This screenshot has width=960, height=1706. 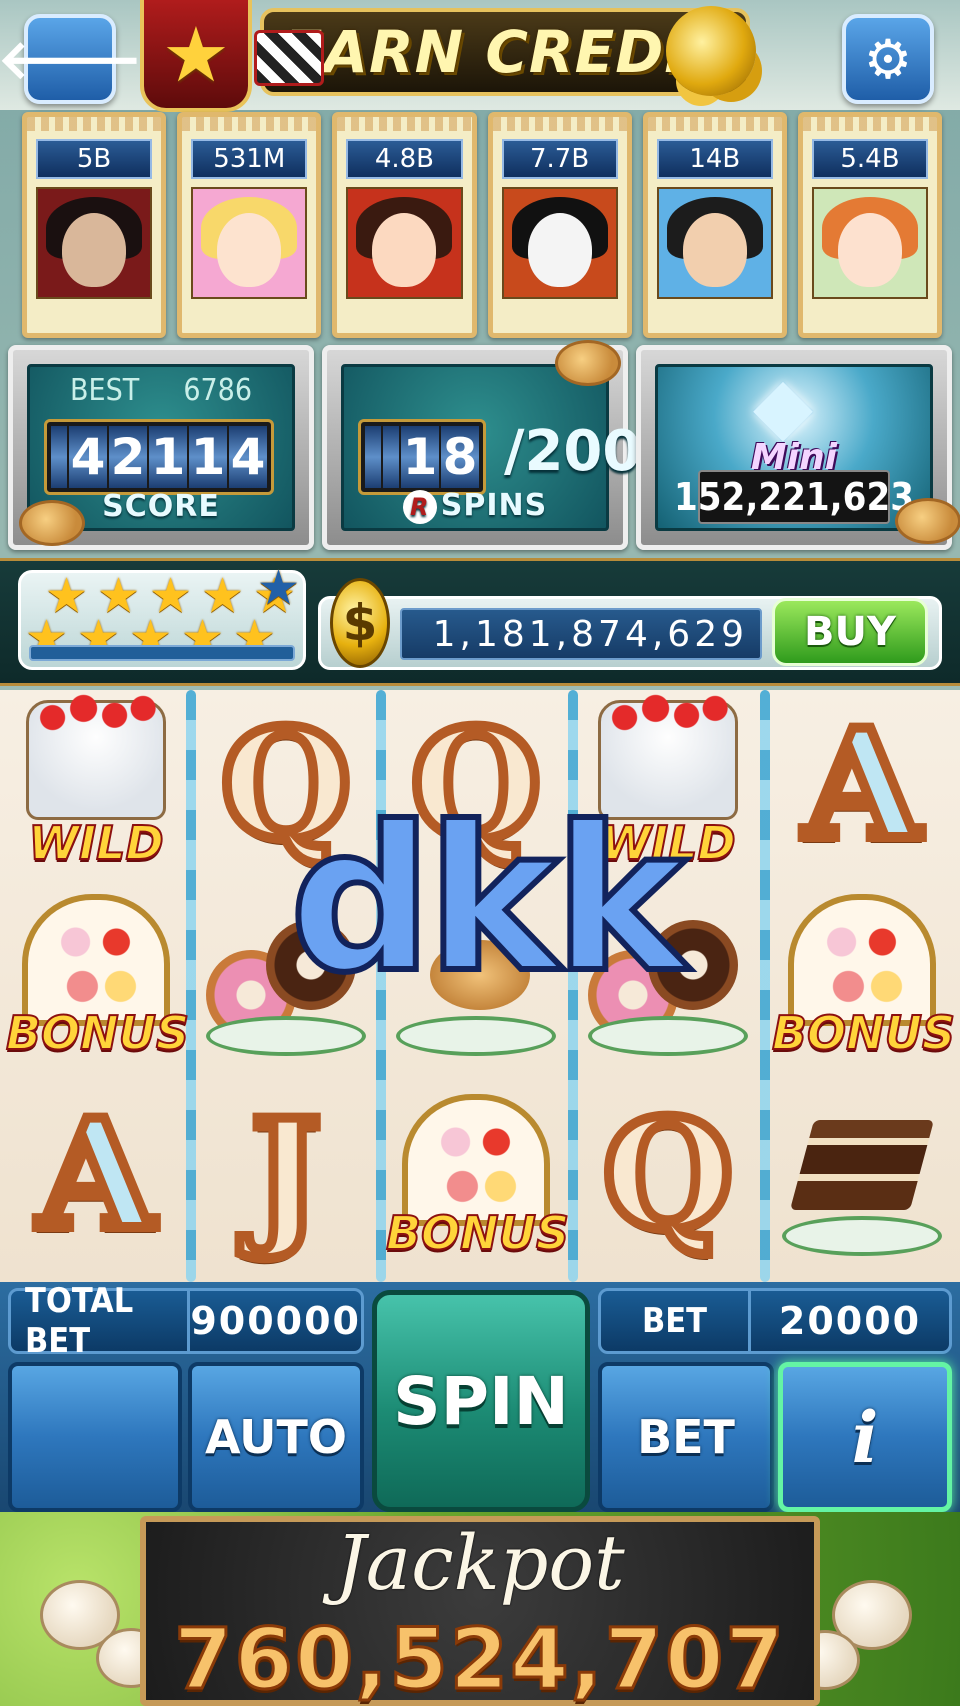 What do you see at coordinates (714, 159) in the screenshot?
I see `player-credit: 14B` at bounding box center [714, 159].